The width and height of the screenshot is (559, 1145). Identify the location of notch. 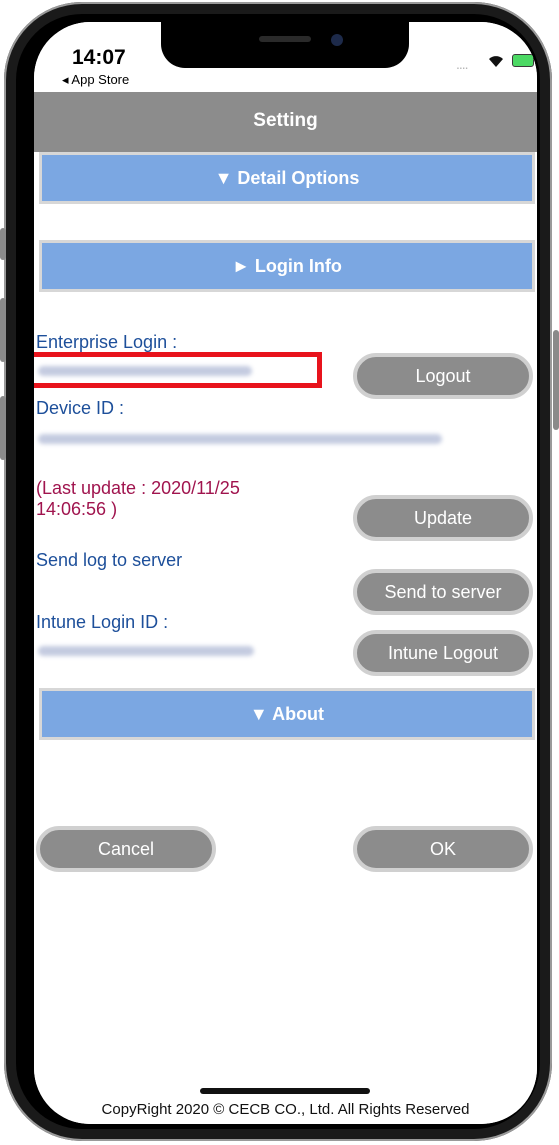
(285, 45).